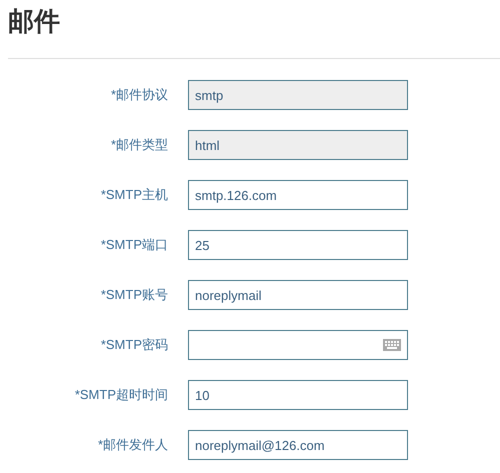 This screenshot has width=500, height=473. I want to click on input-field: 10, so click(298, 395).